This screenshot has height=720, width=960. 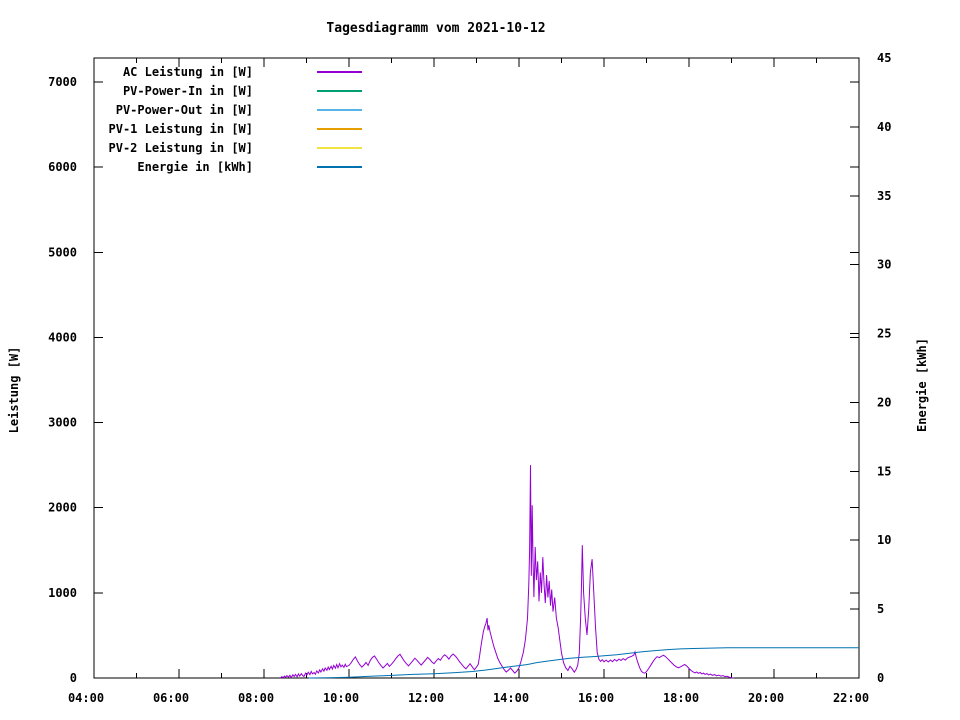 I want to click on y1-tick-label: 3000, so click(x=62, y=423).